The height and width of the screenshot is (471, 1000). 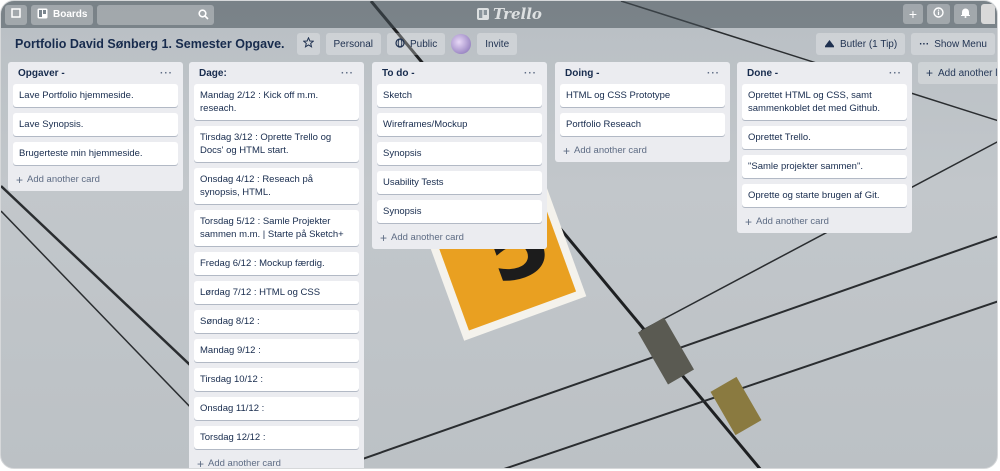 I want to click on add-list-label: Add another list, so click(x=968, y=73).